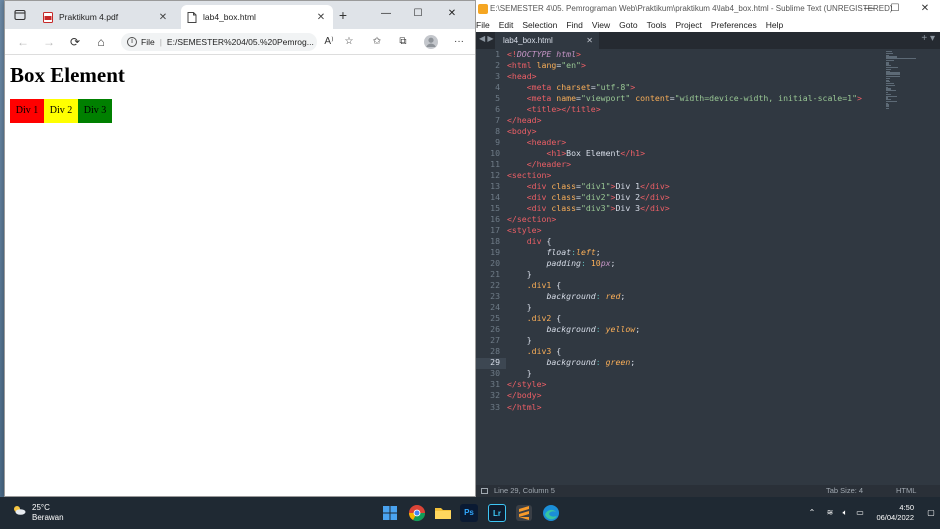 Image resolution: width=940 pixels, height=529 pixels. What do you see at coordinates (459, 42) in the screenshot?
I see `more-options-icon: ···` at bounding box center [459, 42].